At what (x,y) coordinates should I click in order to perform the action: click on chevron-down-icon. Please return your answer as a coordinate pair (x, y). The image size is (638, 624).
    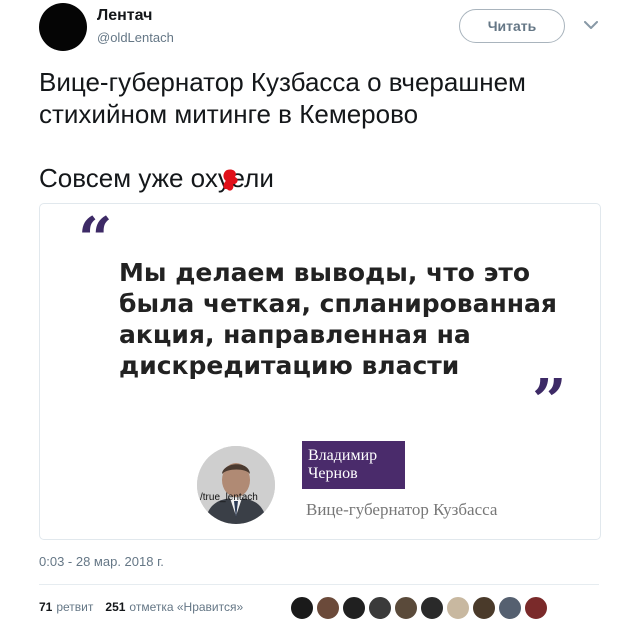
    Looking at the image, I should click on (591, 25).